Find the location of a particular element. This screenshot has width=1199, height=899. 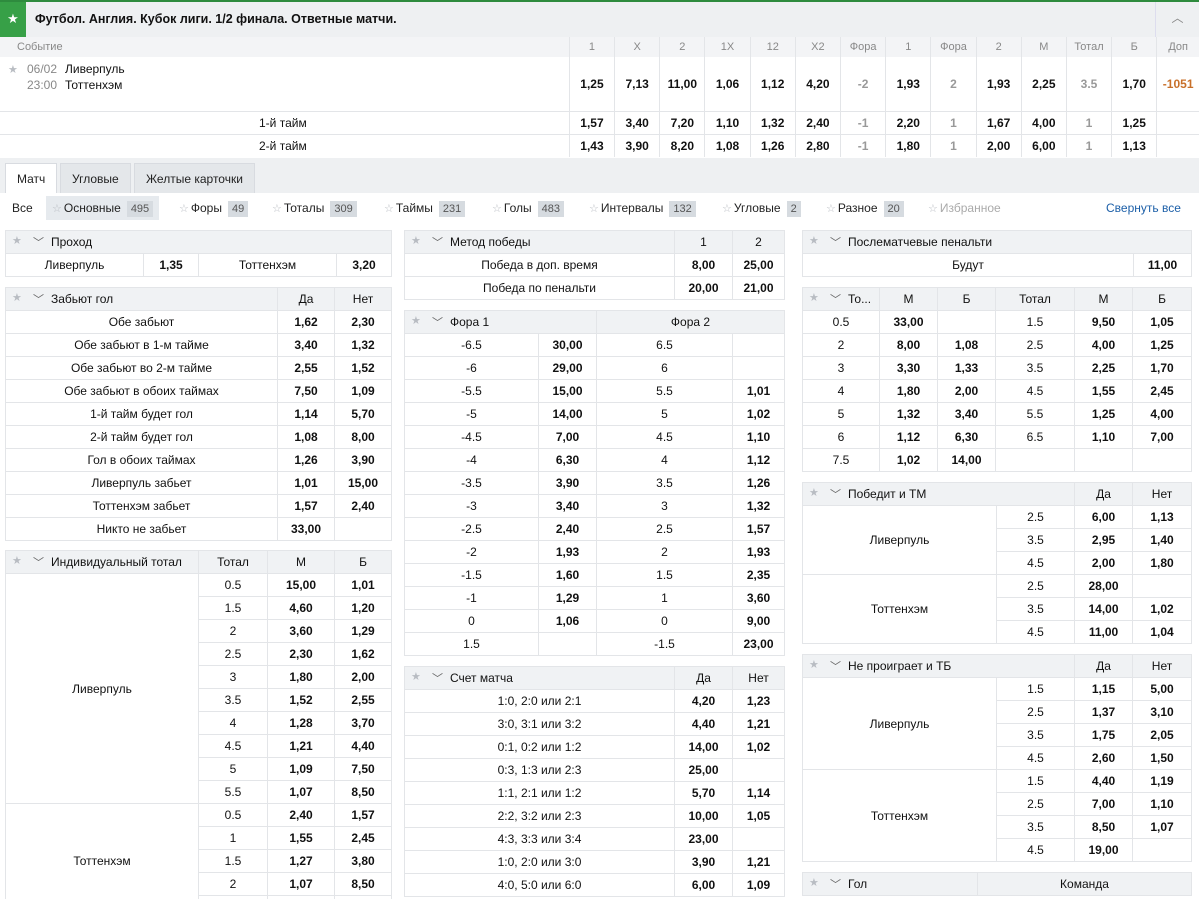

odds-cell: 2,30 is located at coordinates (363, 322).